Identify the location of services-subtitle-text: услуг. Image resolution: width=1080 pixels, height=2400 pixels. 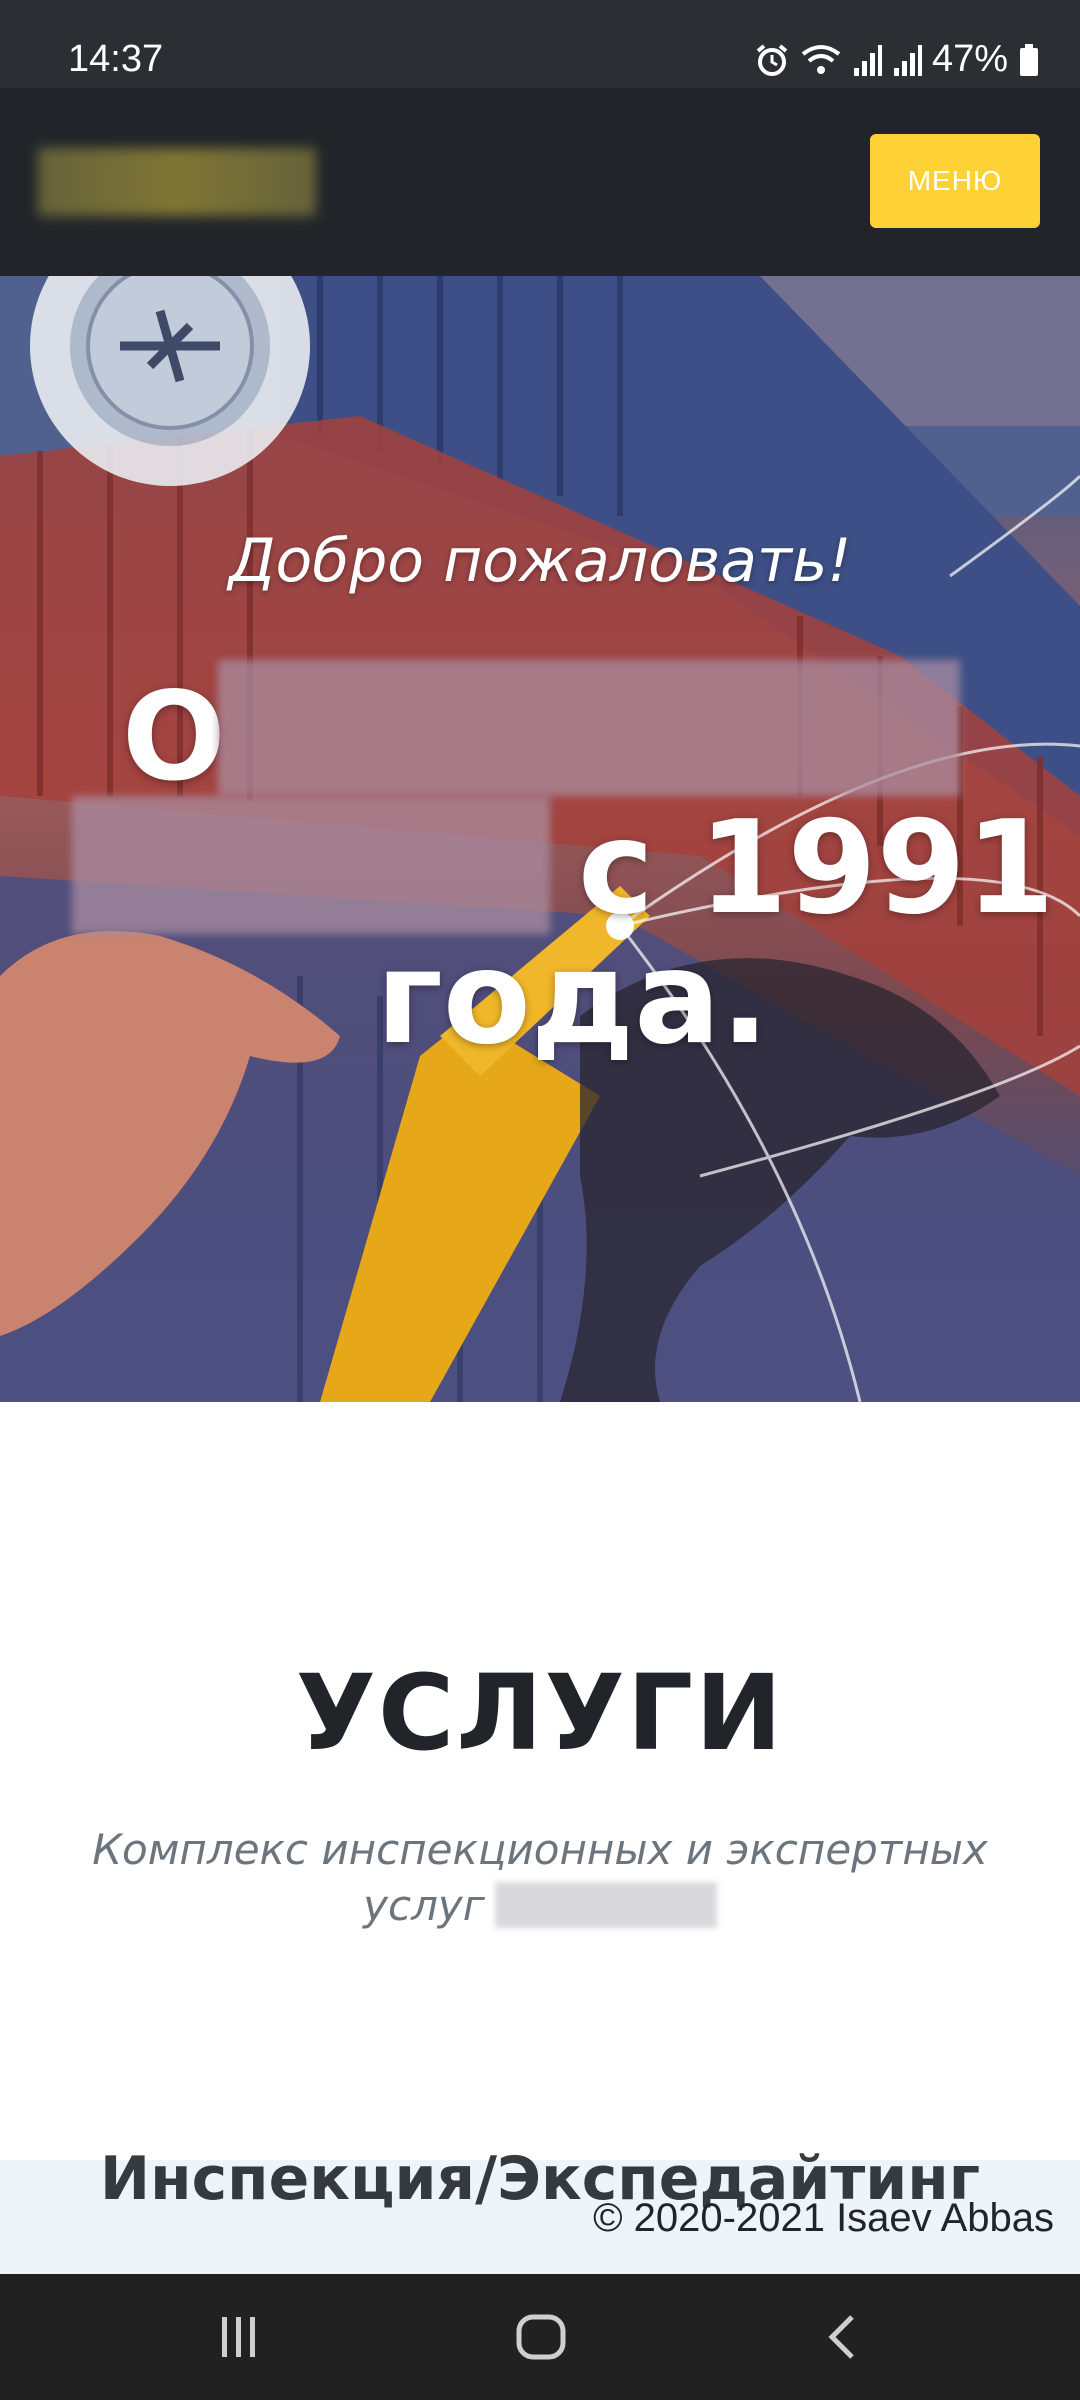
(424, 1905).